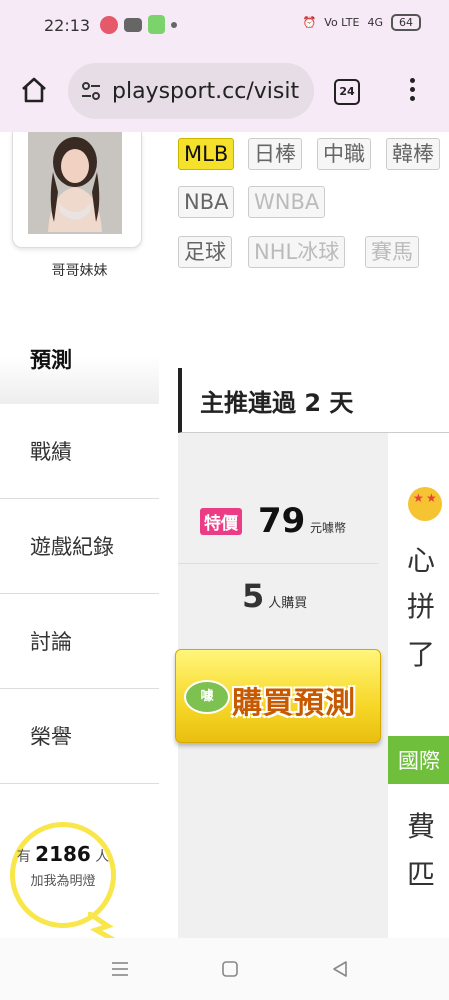 This screenshot has height=1000, width=449. What do you see at coordinates (277, 403) in the screenshot?
I see `pick-header-title: 主推連過 2 天` at bounding box center [277, 403].